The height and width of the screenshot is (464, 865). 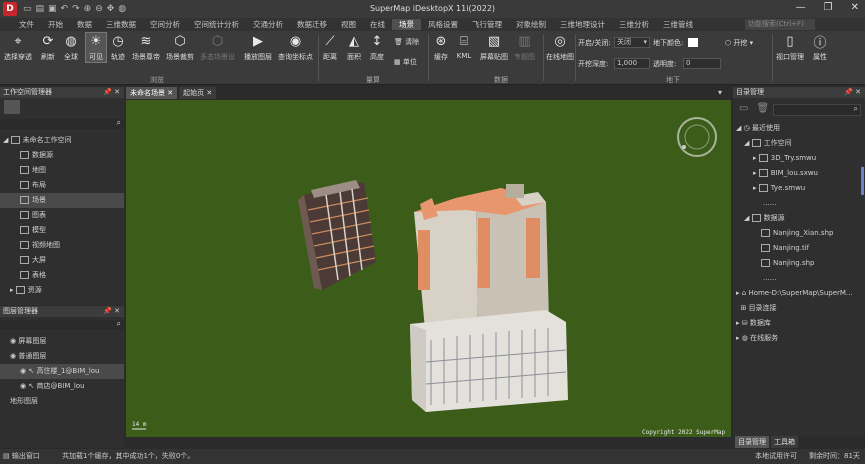 I want to click on save-icon: ▣, so click(x=52, y=9).